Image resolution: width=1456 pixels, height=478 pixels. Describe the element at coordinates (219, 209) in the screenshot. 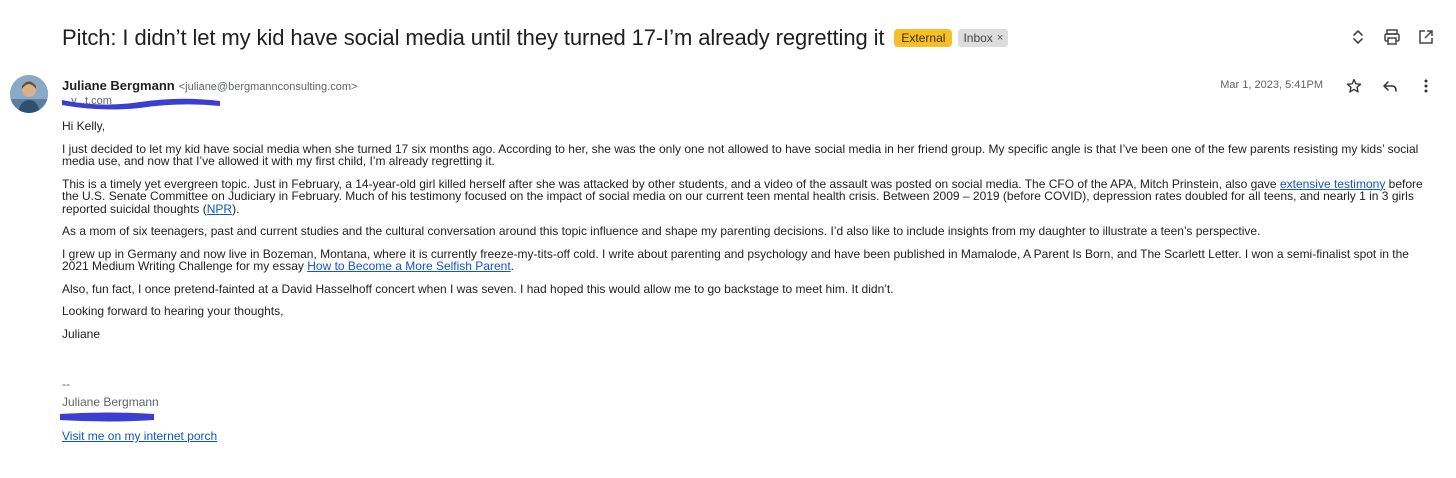

I see `npr-link: NPR` at that location.